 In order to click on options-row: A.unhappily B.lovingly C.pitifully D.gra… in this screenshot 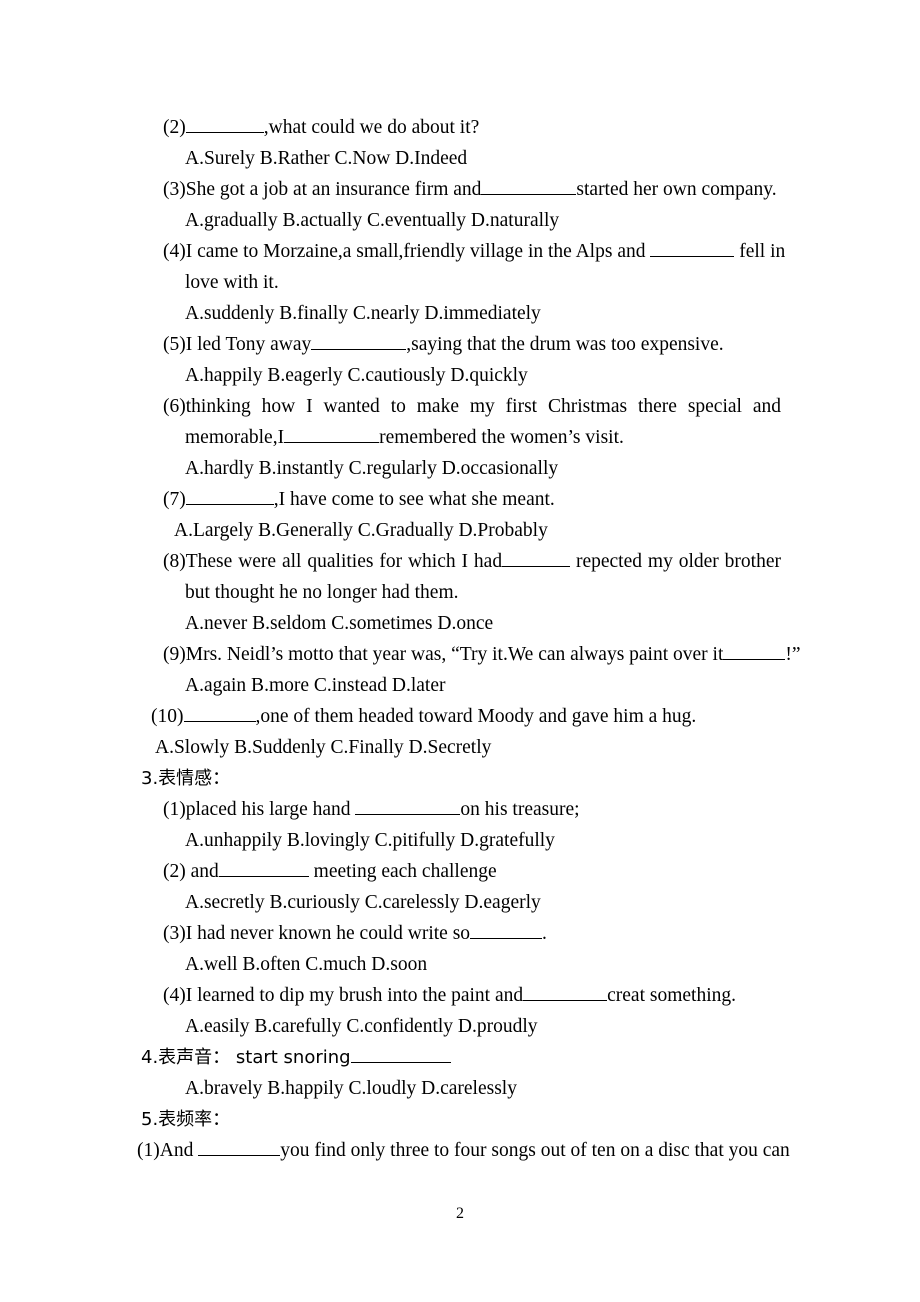, I will do `click(483, 840)`.